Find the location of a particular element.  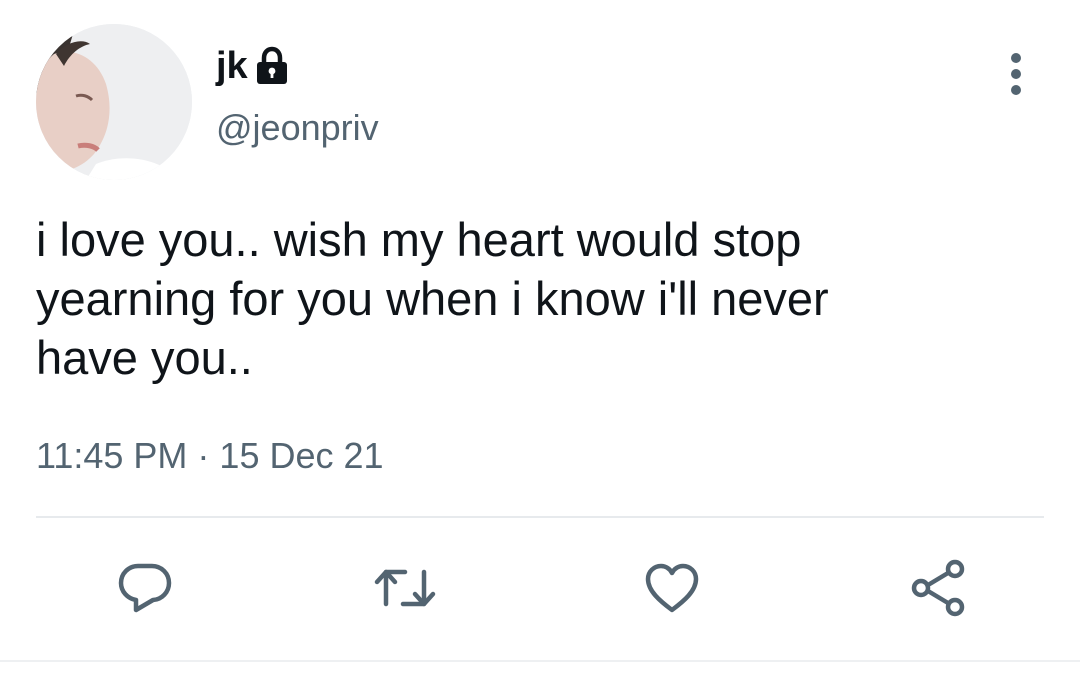

action-bar is located at coordinates (540, 588).